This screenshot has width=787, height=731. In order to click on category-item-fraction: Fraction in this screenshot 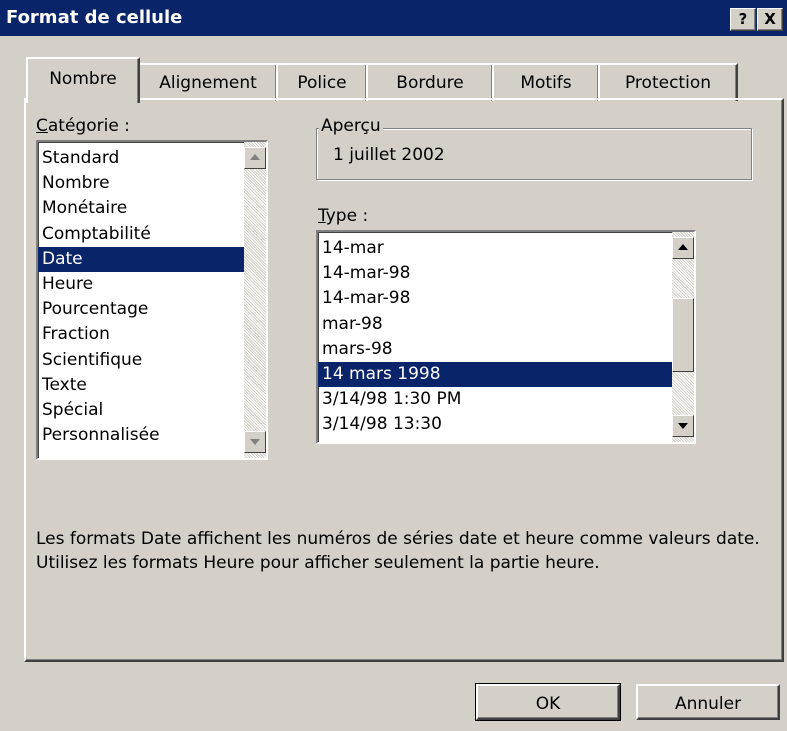, I will do `click(141, 334)`.